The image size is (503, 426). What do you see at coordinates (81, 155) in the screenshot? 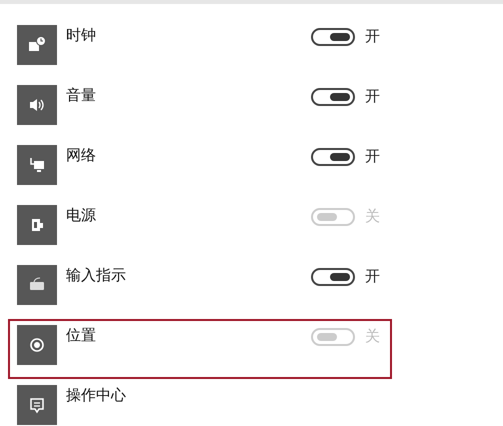
I see `setting-label: 网络` at bounding box center [81, 155].